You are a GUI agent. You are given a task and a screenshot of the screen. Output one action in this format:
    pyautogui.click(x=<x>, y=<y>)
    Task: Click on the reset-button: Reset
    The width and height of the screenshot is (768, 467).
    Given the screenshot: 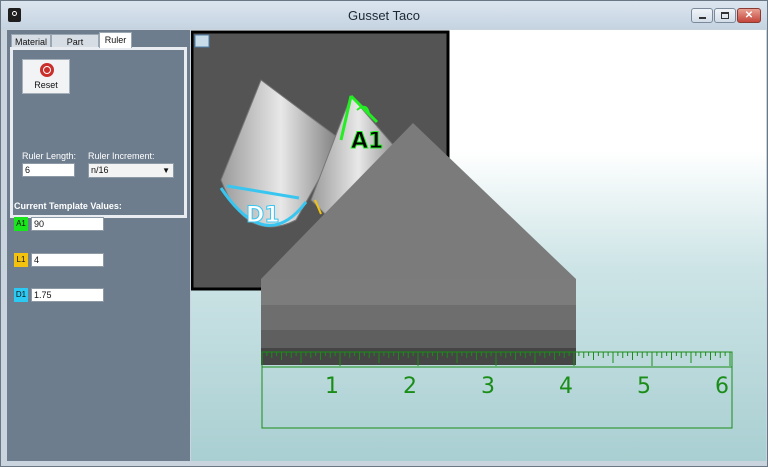 What is the action you would take?
    pyautogui.click(x=46, y=76)
    